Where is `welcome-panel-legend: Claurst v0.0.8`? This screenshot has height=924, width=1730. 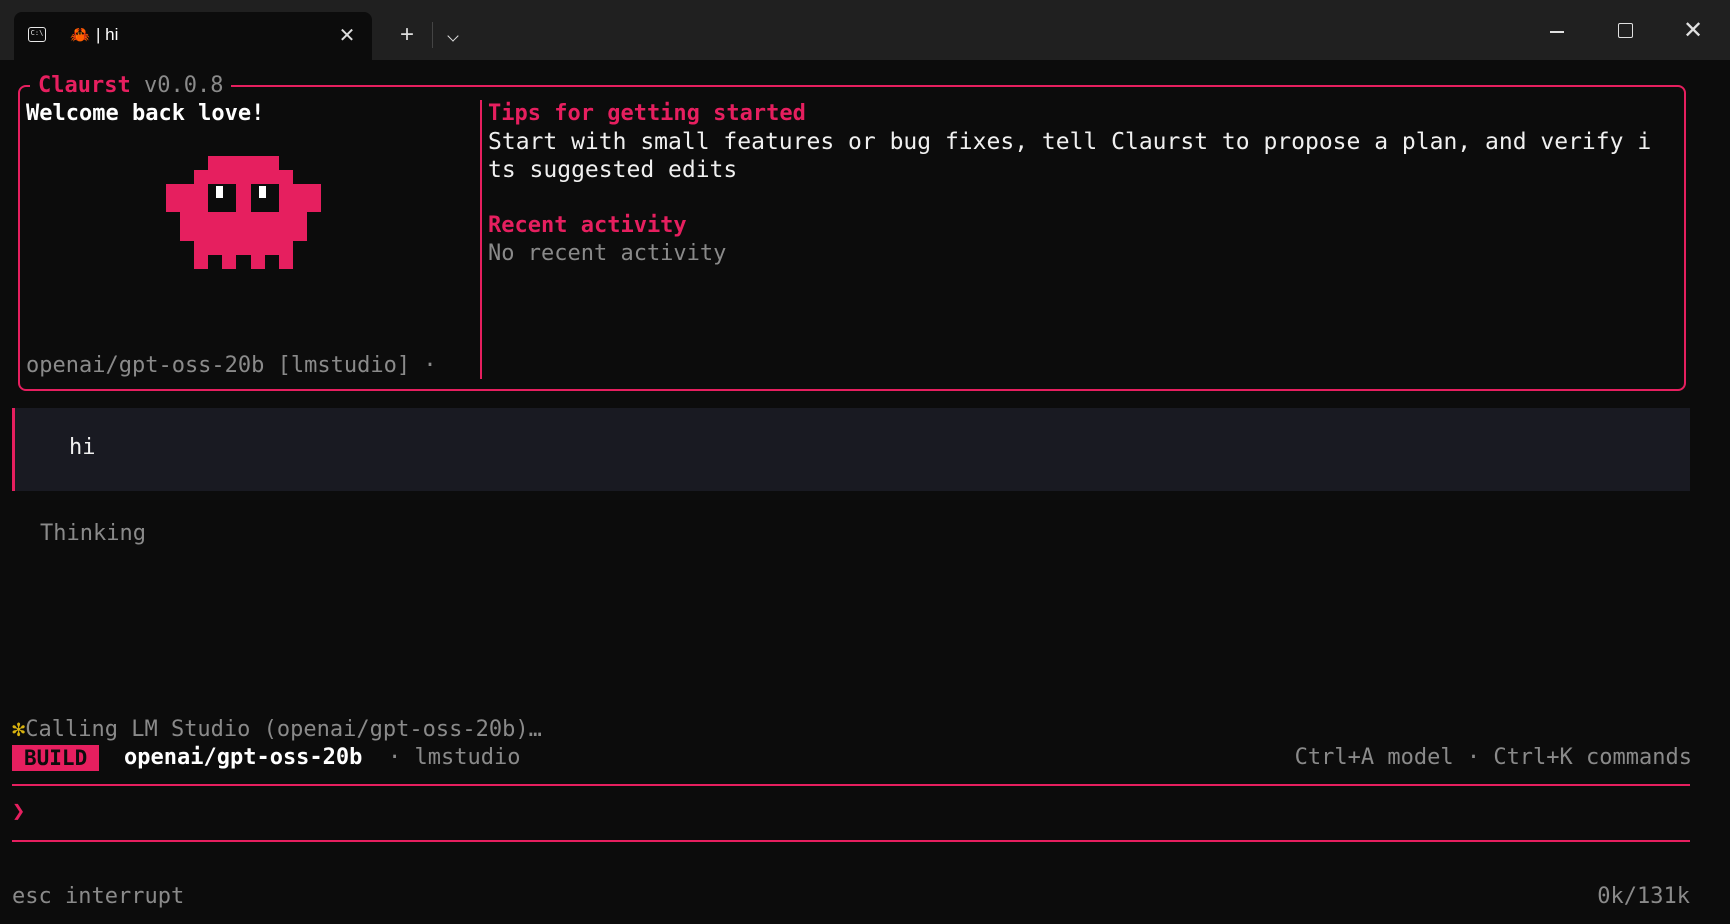 welcome-panel-legend: Claurst v0.0.8 is located at coordinates (131, 86).